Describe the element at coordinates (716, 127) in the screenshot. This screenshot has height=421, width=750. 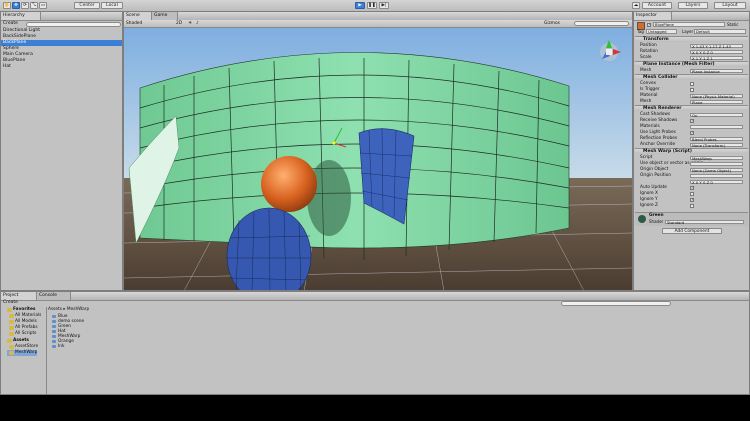
I see `mesh-renderer-row-value` at that location.